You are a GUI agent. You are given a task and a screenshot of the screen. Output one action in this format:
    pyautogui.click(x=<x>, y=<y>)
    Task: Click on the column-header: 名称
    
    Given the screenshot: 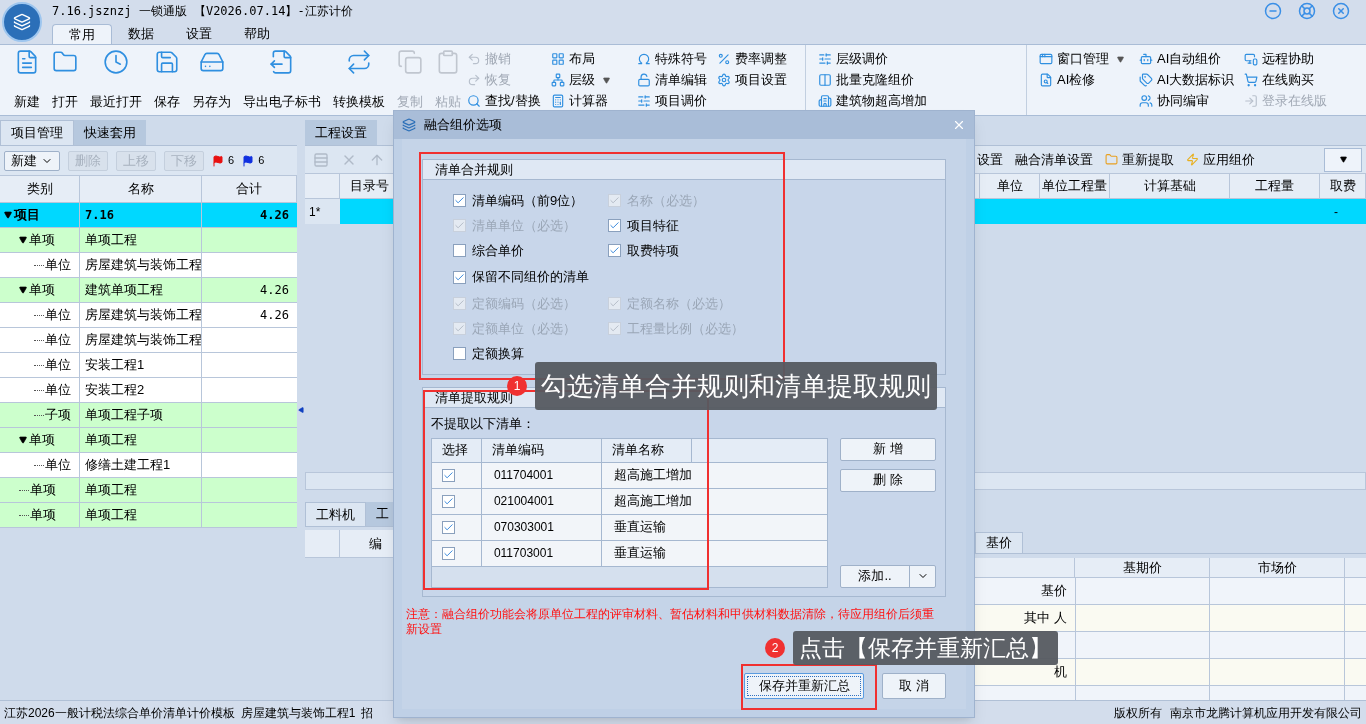 What is the action you would take?
    pyautogui.click(x=141, y=189)
    